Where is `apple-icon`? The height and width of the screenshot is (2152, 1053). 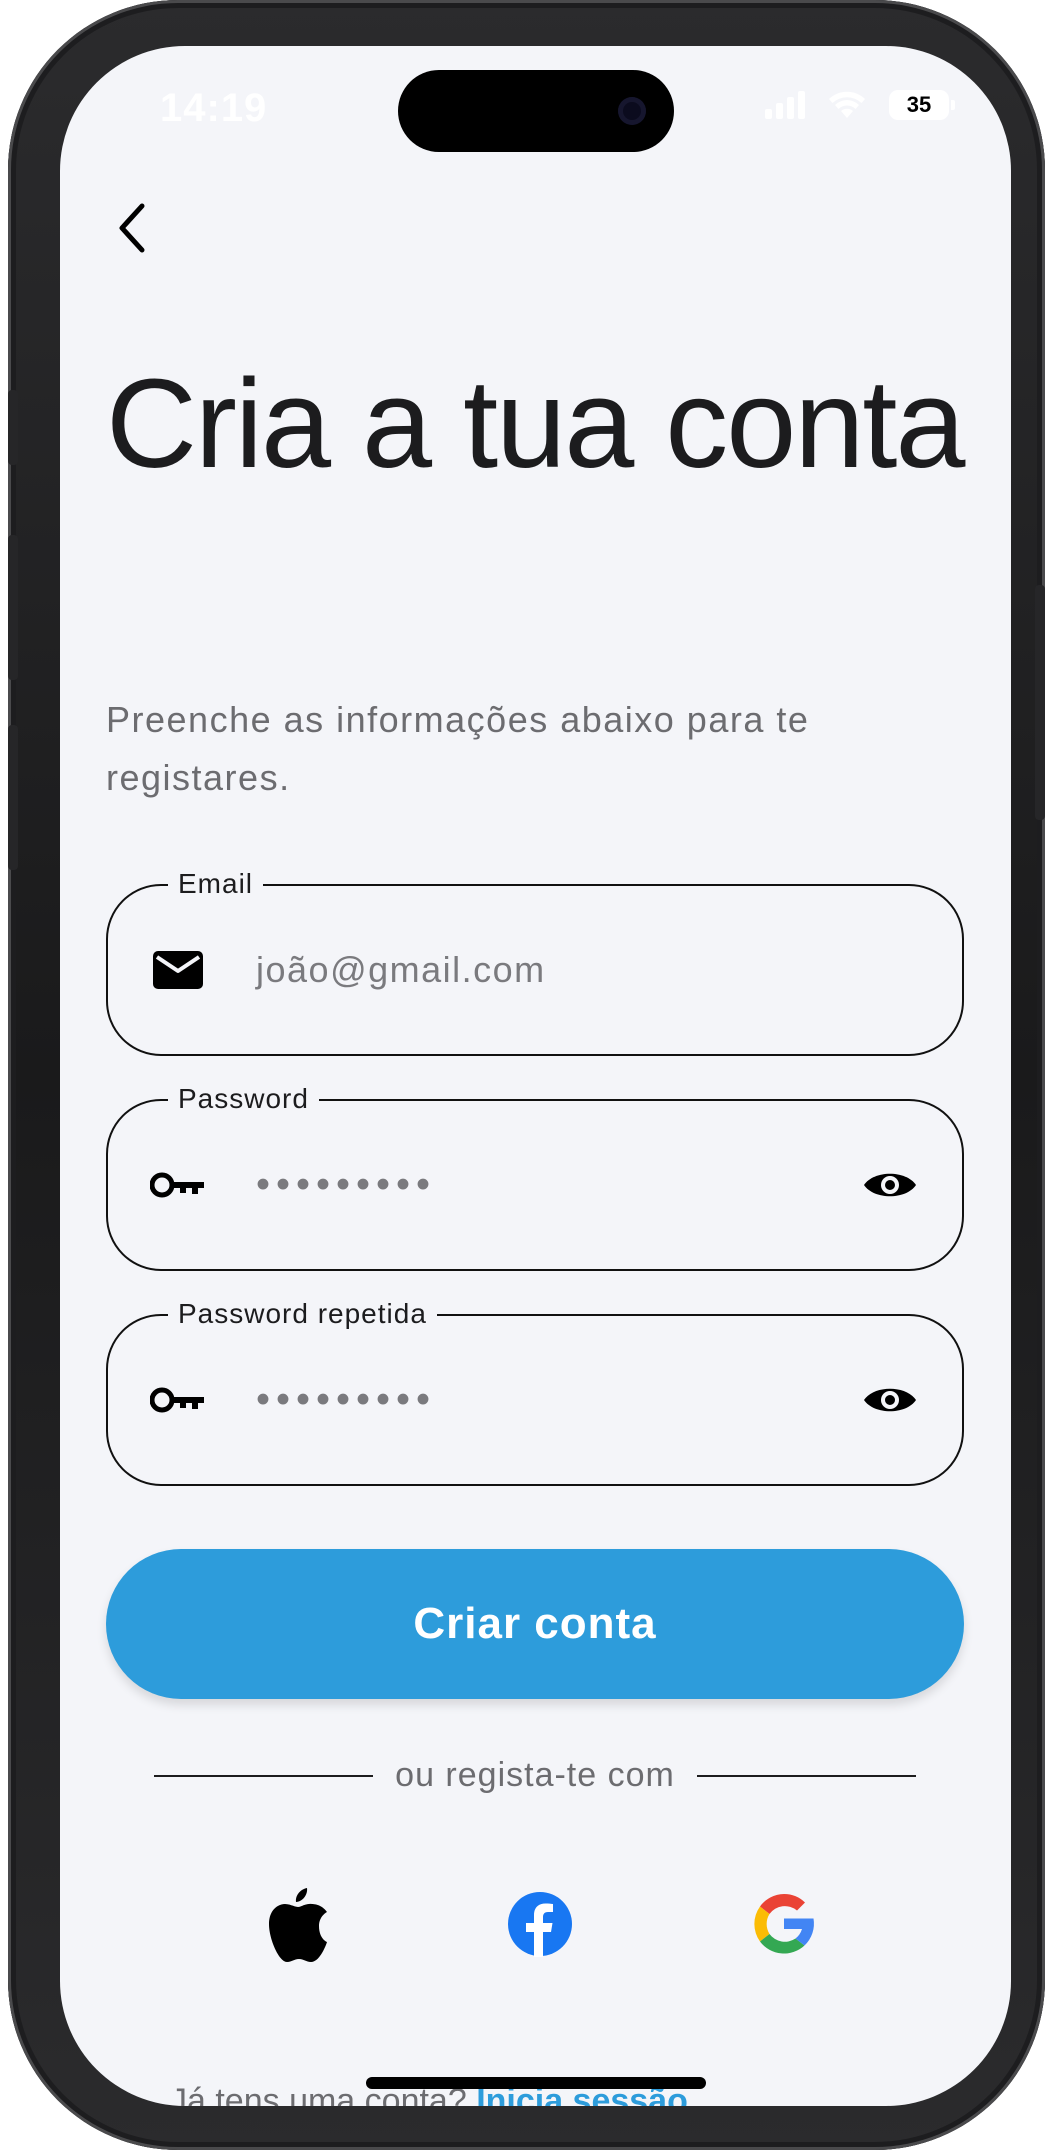
apple-icon is located at coordinates (298, 1925).